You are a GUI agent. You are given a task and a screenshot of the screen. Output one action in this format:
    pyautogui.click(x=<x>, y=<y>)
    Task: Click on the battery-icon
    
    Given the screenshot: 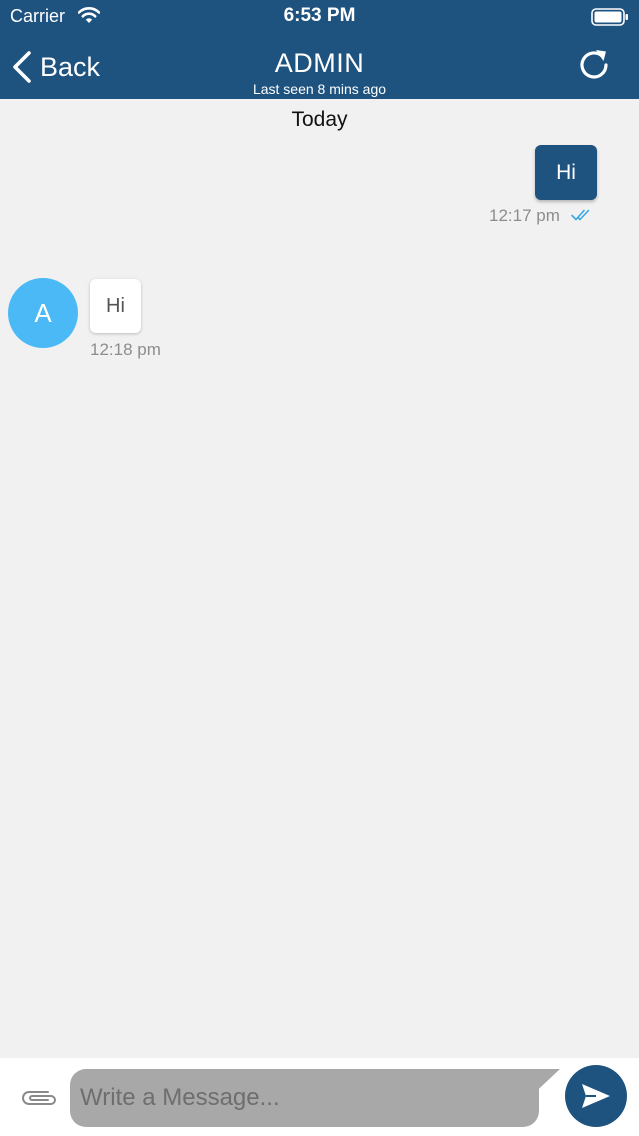 What is the action you would take?
    pyautogui.click(x=609, y=17)
    